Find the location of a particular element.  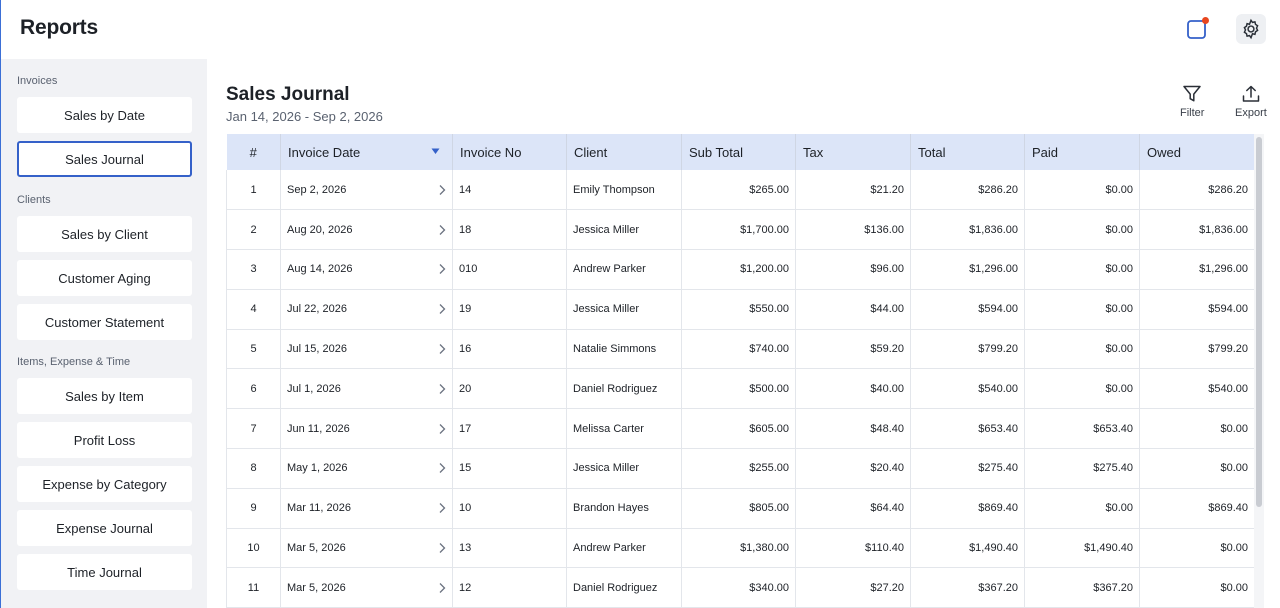

cell-invoice-date: May 1, 2026 is located at coordinates (366, 468).